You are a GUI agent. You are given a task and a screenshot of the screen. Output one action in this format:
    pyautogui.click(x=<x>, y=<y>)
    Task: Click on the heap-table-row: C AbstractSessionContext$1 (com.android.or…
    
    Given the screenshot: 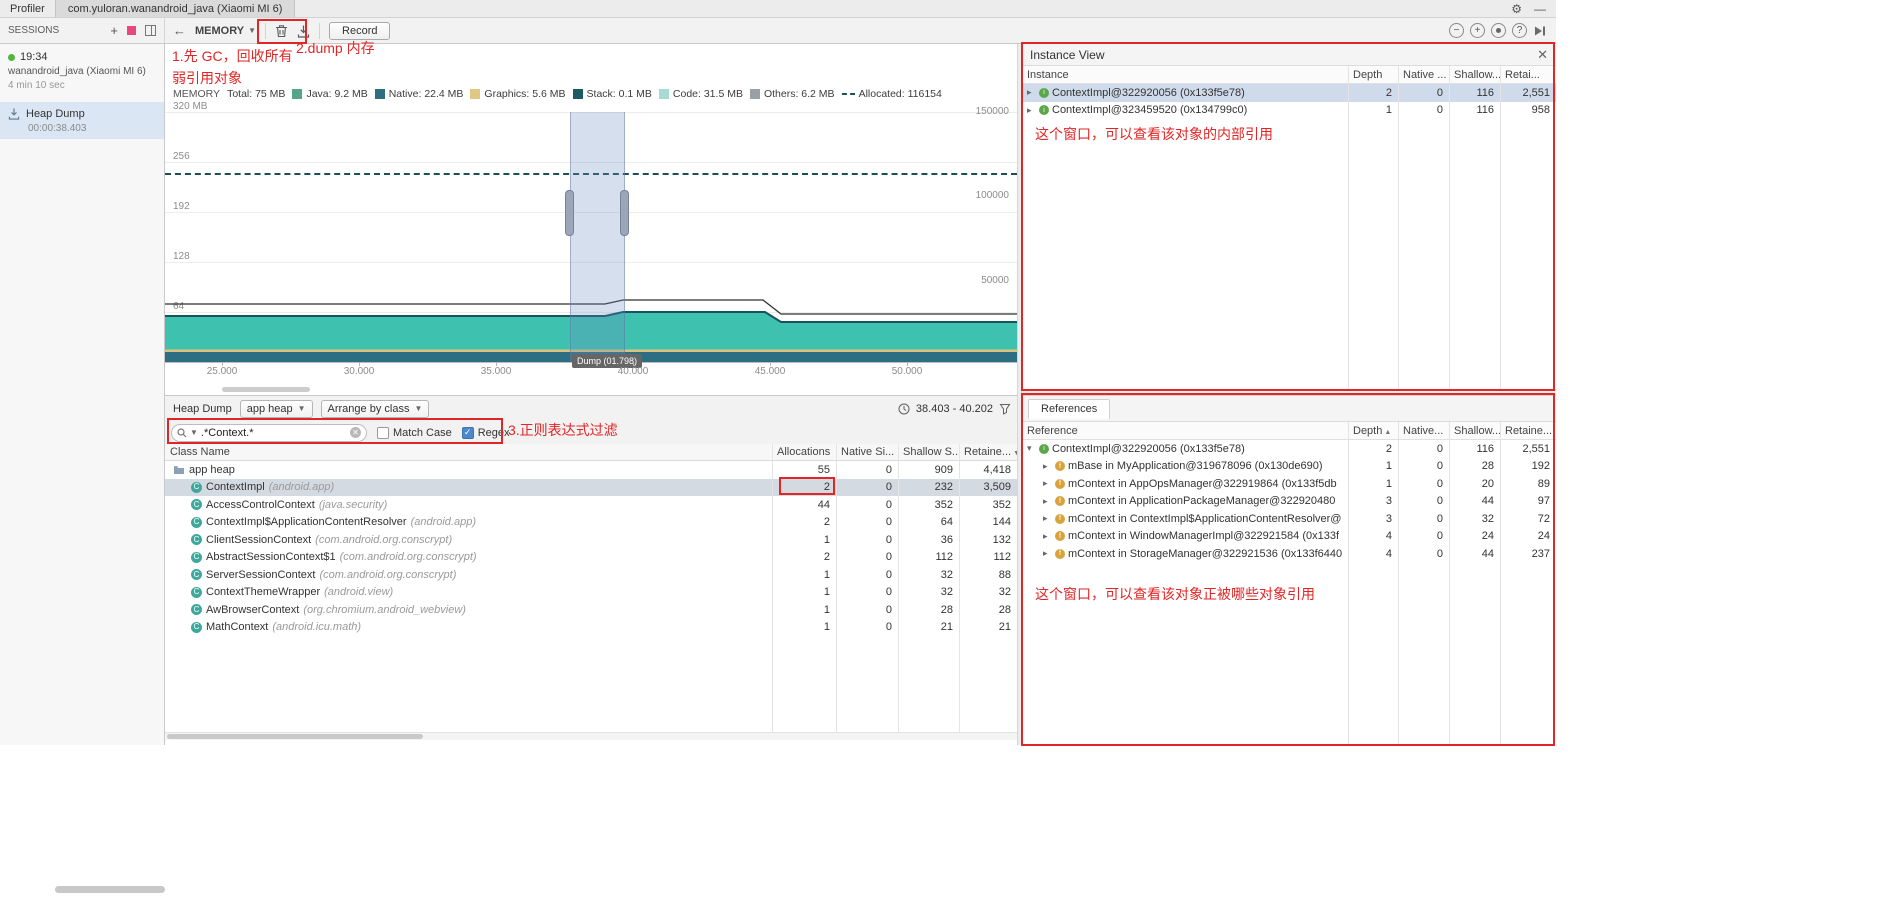 What is the action you would take?
    pyautogui.click(x=591, y=558)
    